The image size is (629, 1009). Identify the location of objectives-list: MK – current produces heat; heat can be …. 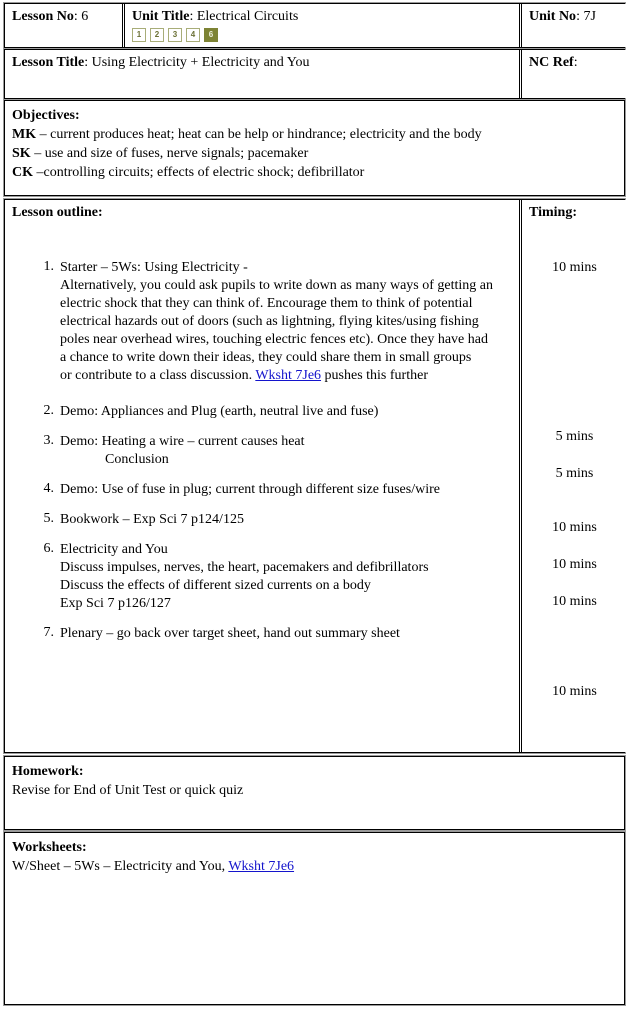
(314, 153).